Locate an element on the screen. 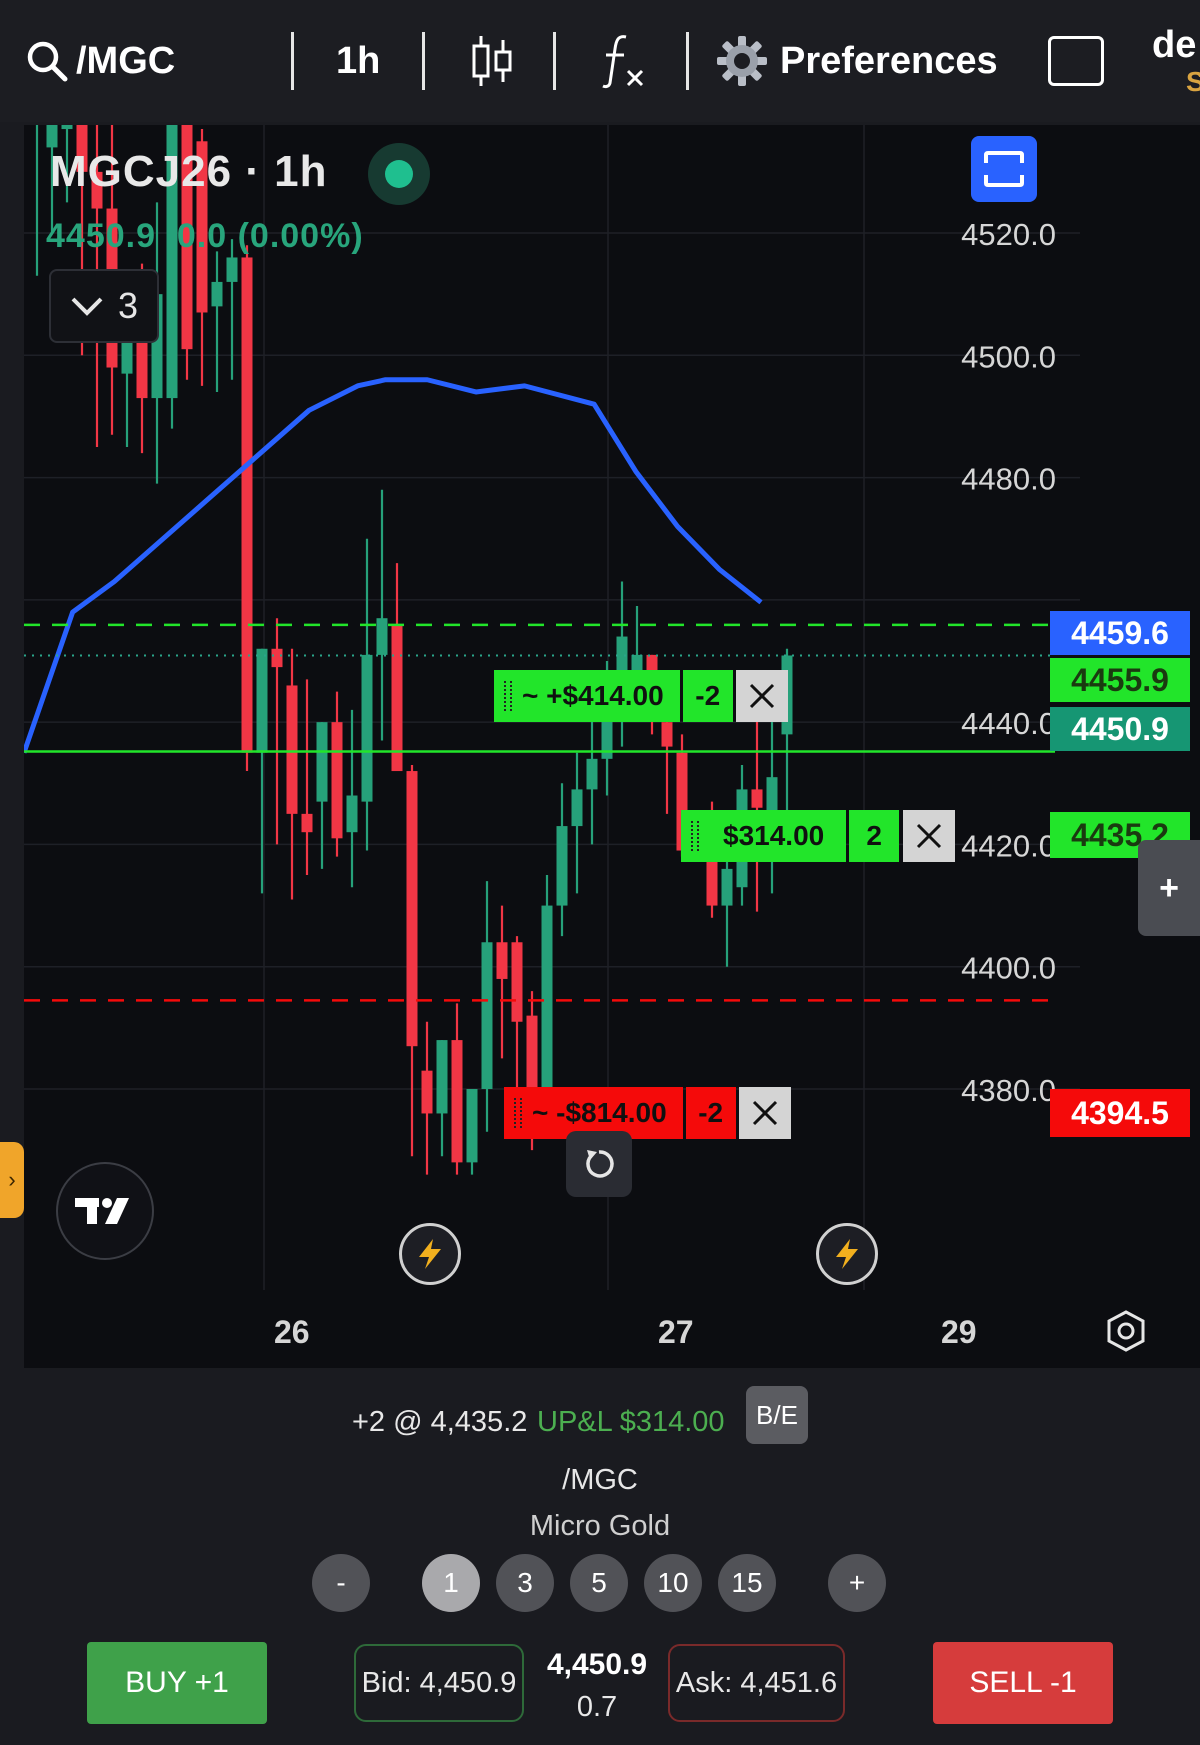  top-toolbar: /MGC 1h Preferences de S is located at coordinates (600, 61).